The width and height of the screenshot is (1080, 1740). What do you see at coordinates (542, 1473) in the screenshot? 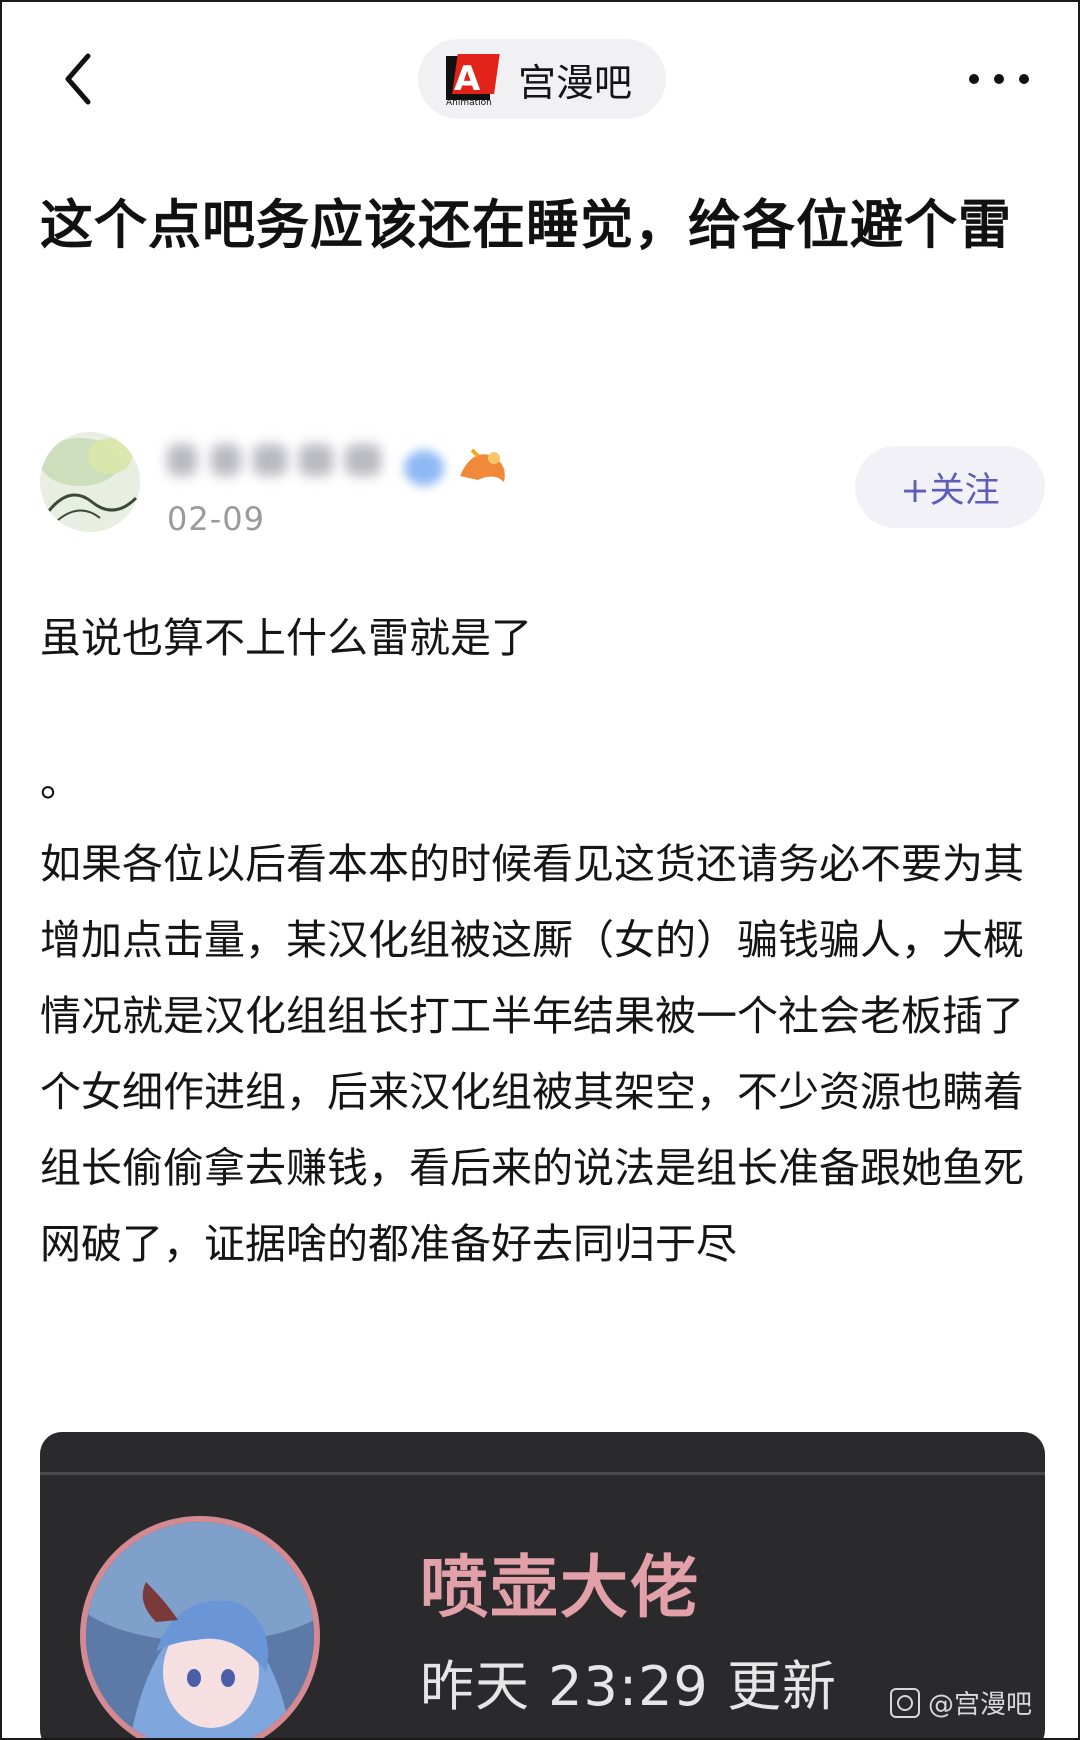
I see `divider` at bounding box center [542, 1473].